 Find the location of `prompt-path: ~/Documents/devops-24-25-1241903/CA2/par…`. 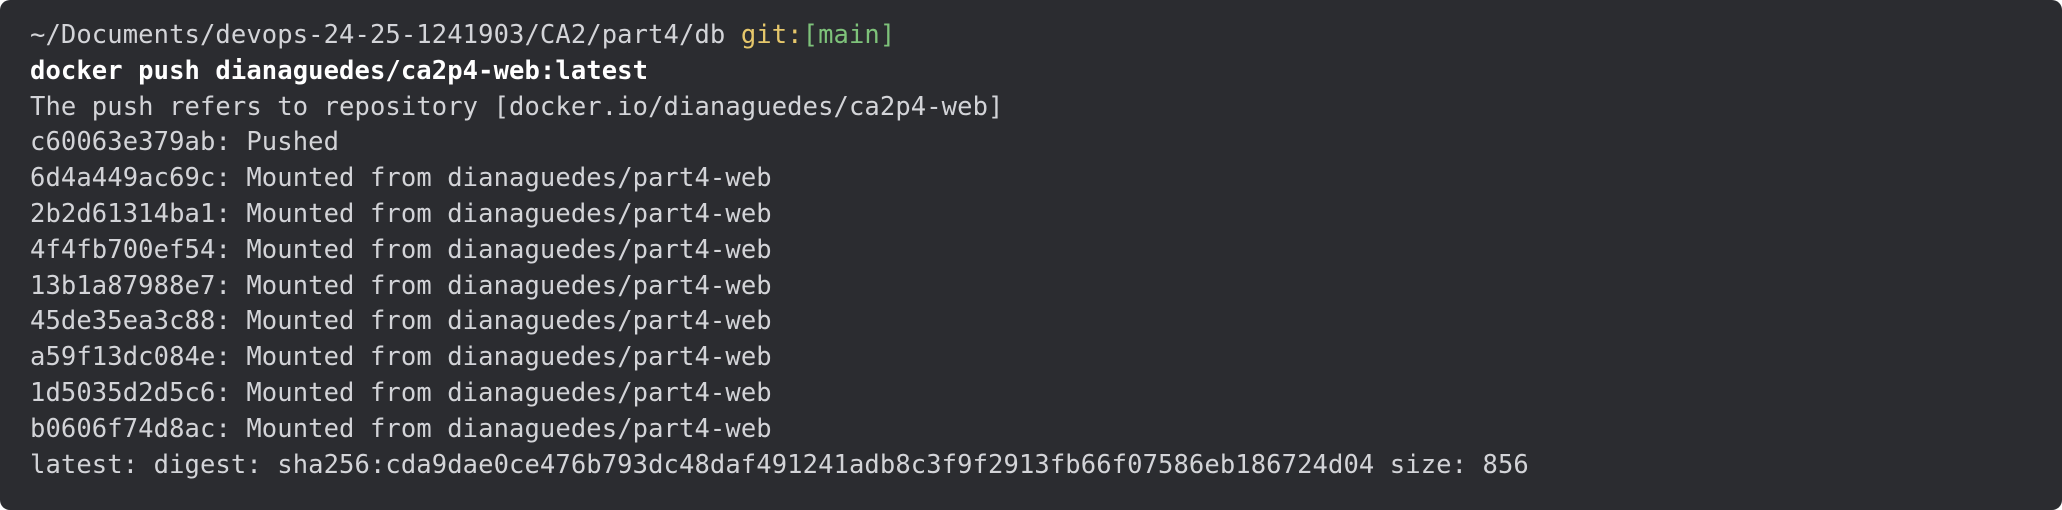

prompt-path: ~/Documents/devops-24-25-1241903/CA2/par… is located at coordinates (378, 35).